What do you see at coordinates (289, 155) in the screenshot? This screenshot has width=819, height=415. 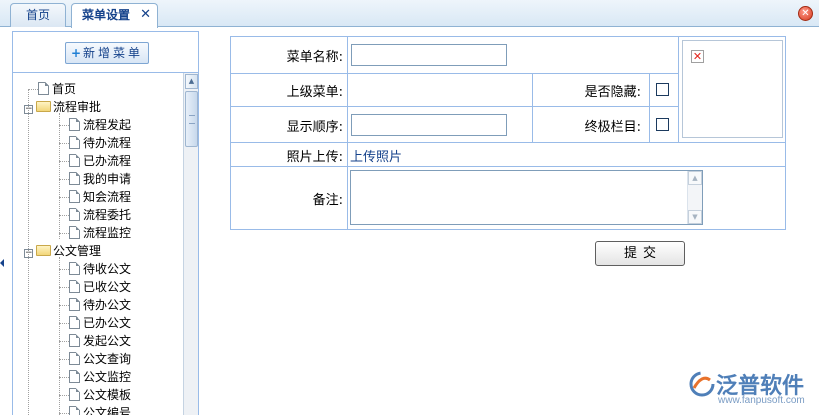 I see `photo-label-cell: 照片上传:` at bounding box center [289, 155].